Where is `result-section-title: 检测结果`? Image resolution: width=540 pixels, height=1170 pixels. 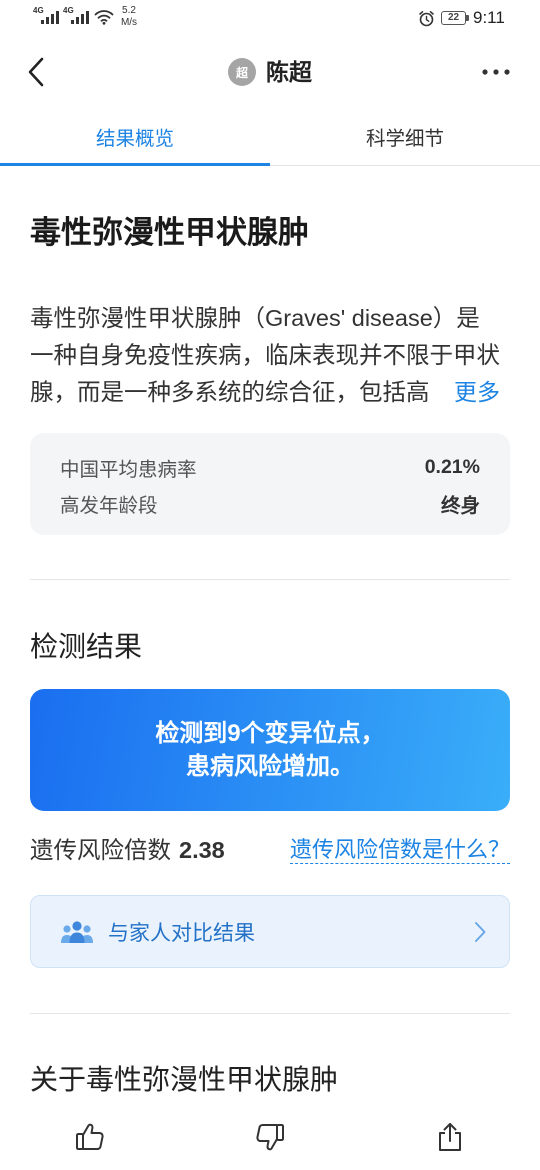 result-section-title: 检测结果 is located at coordinates (86, 646).